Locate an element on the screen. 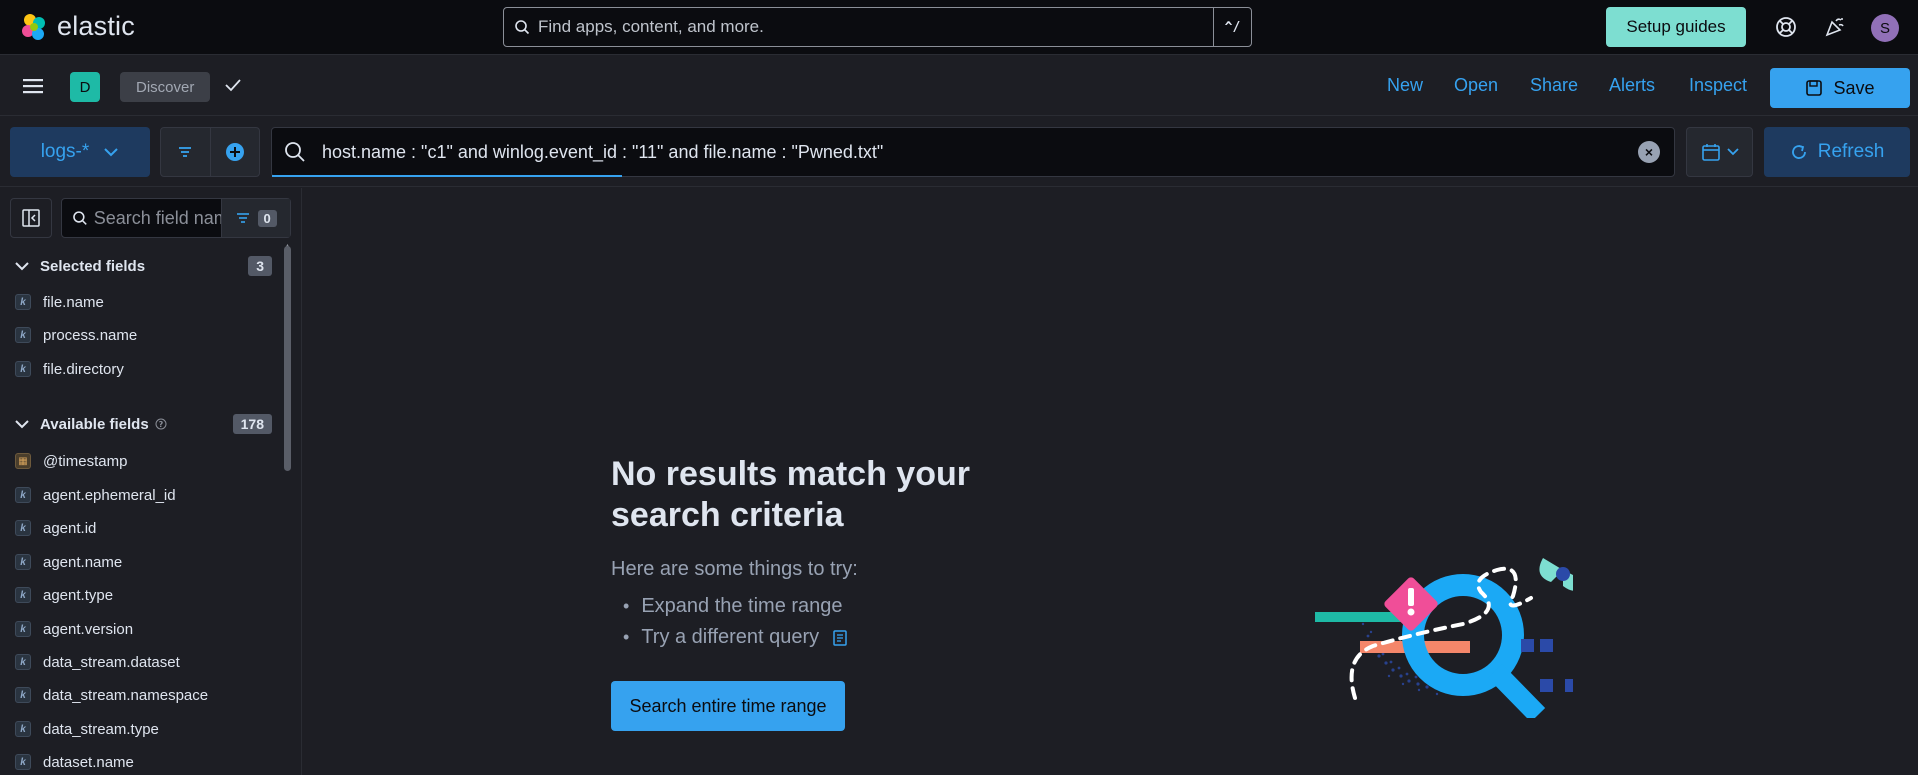 Image resolution: width=1918 pixels, height=775 pixels. field-name: agent.id is located at coordinates (70, 528).